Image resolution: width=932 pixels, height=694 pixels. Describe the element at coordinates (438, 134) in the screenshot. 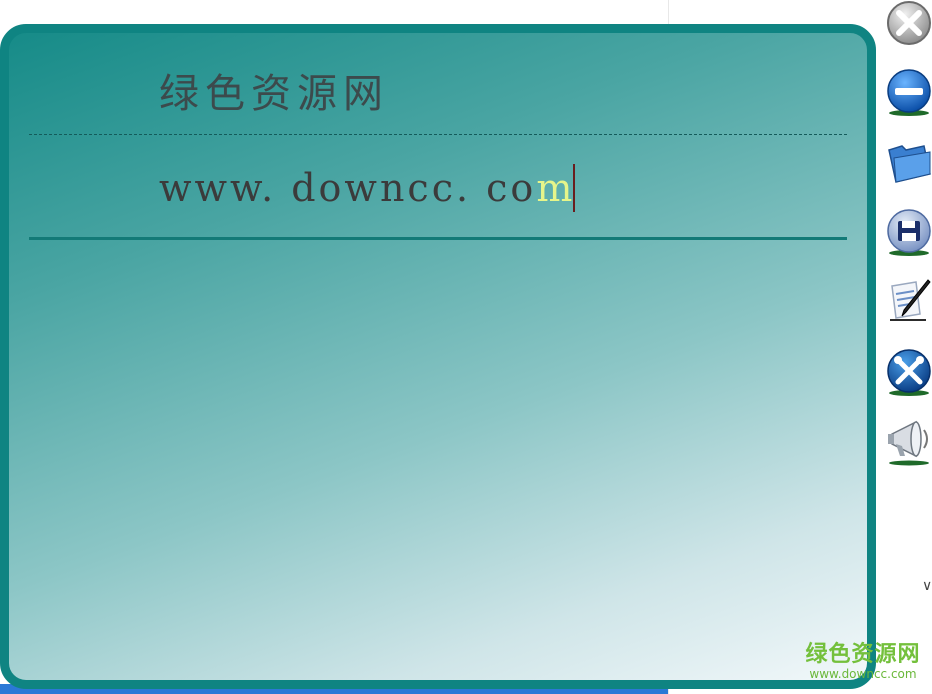

I see `title-divider` at that location.